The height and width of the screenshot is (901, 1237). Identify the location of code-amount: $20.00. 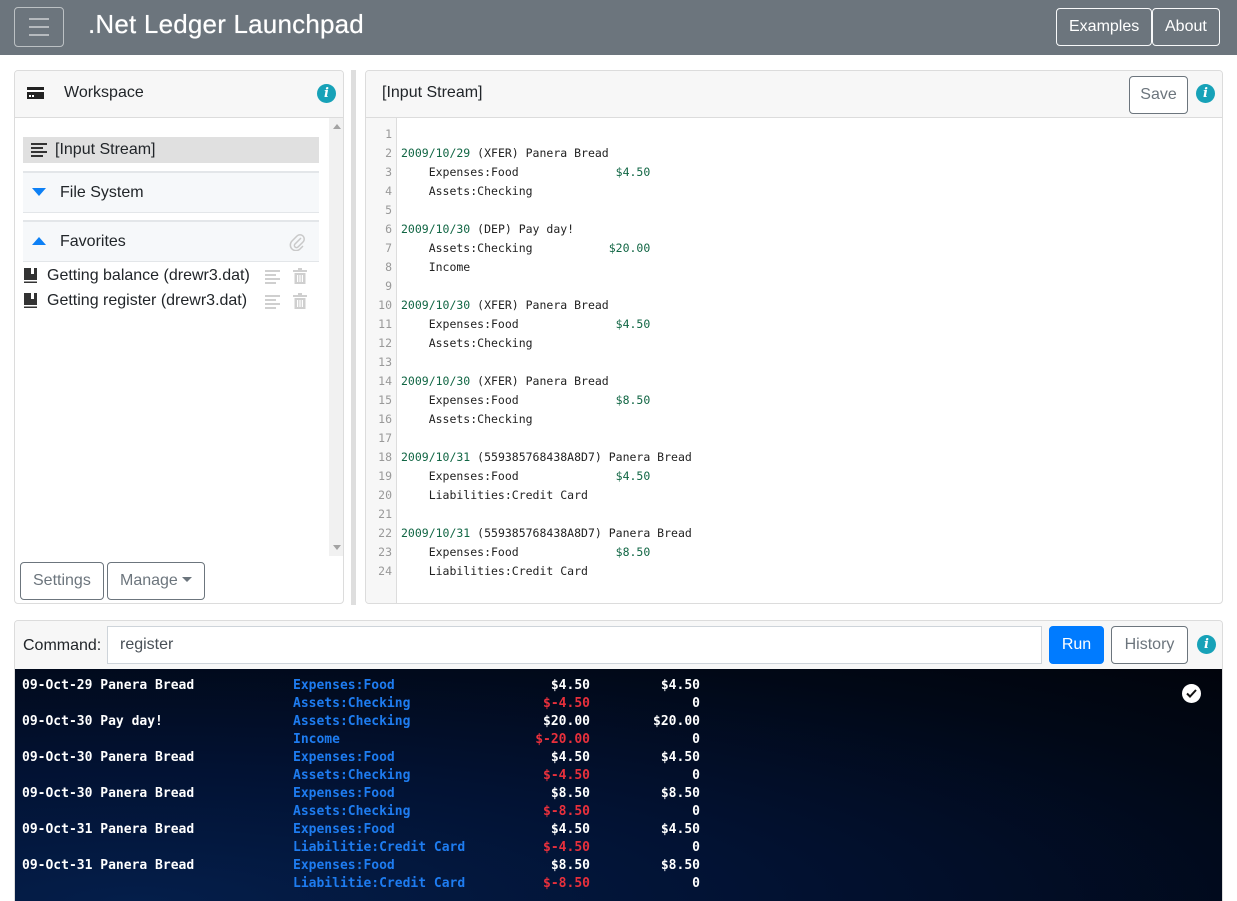
(629, 248).